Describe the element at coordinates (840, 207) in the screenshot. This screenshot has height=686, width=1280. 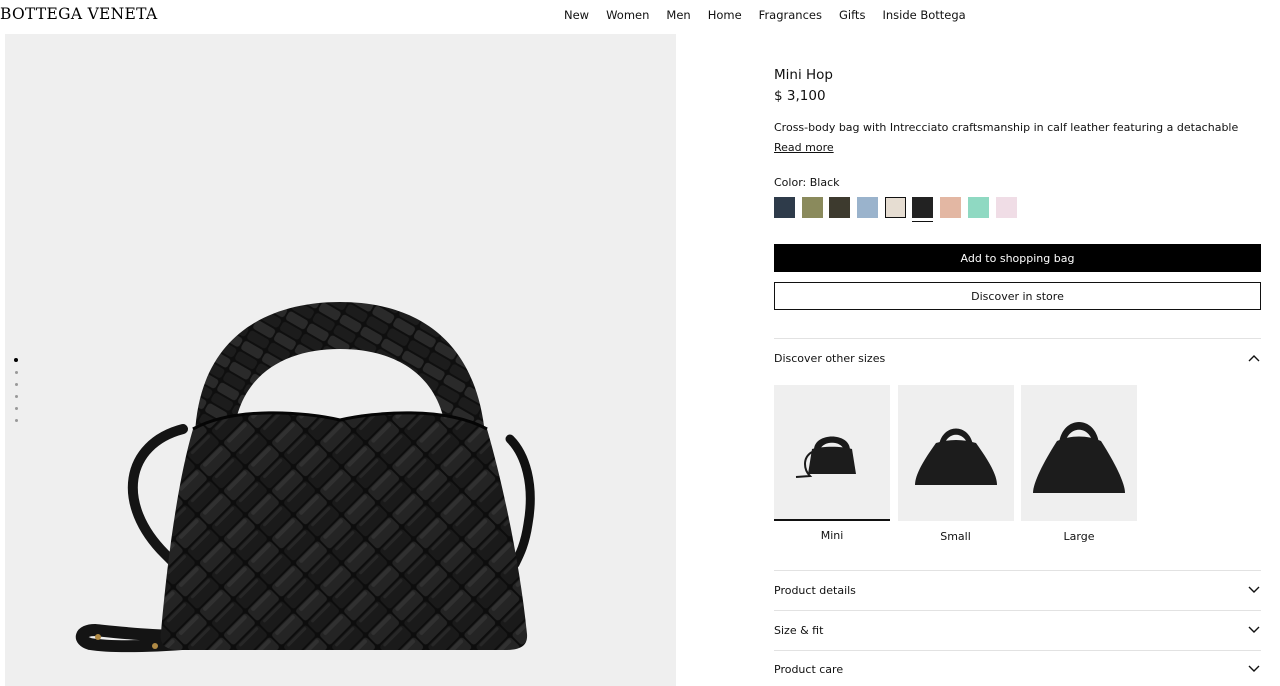
I see `color-swatch-dark-brown` at that location.